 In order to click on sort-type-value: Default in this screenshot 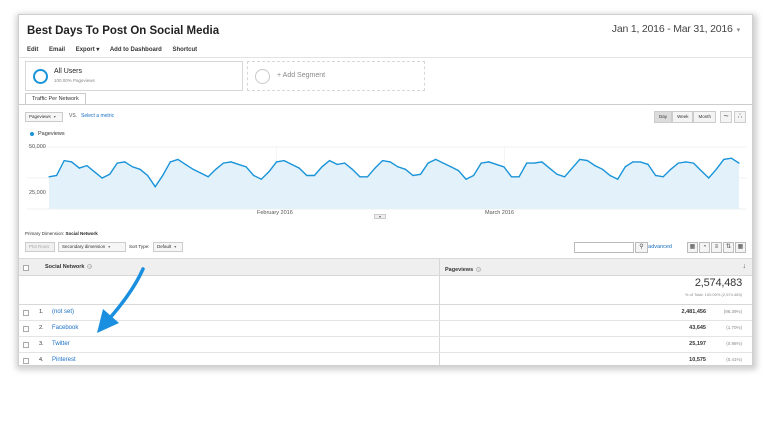, I will do `click(164, 246)`.